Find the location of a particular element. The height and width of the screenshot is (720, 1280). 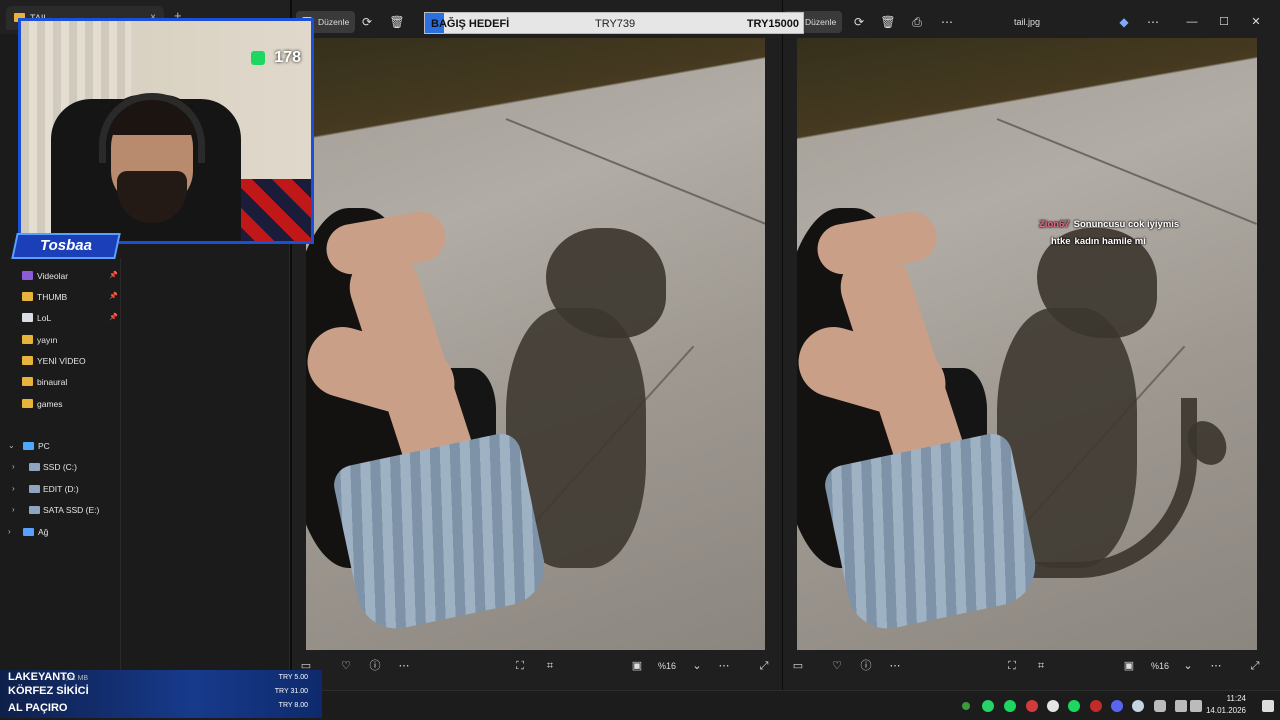

tree-item-label: SATA SSD (E:) is located at coordinates (71, 510).